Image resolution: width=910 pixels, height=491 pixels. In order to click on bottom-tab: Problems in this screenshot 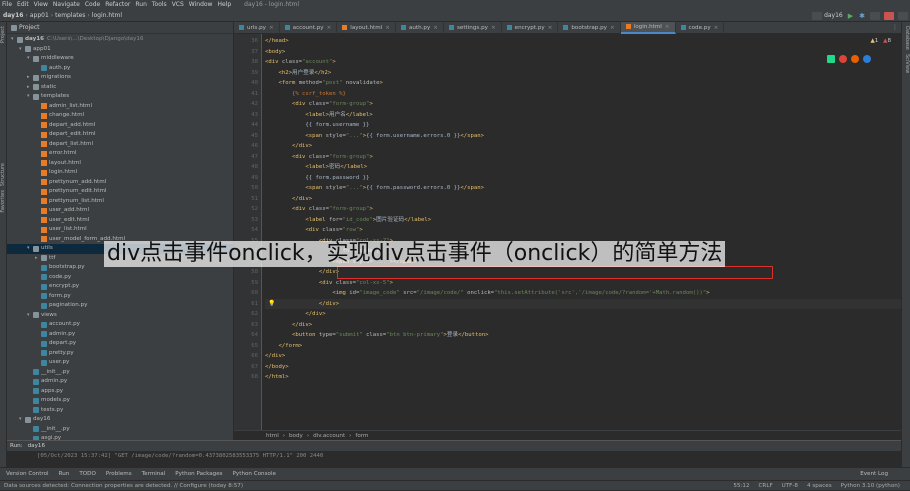, I will do `click(119, 474)`.